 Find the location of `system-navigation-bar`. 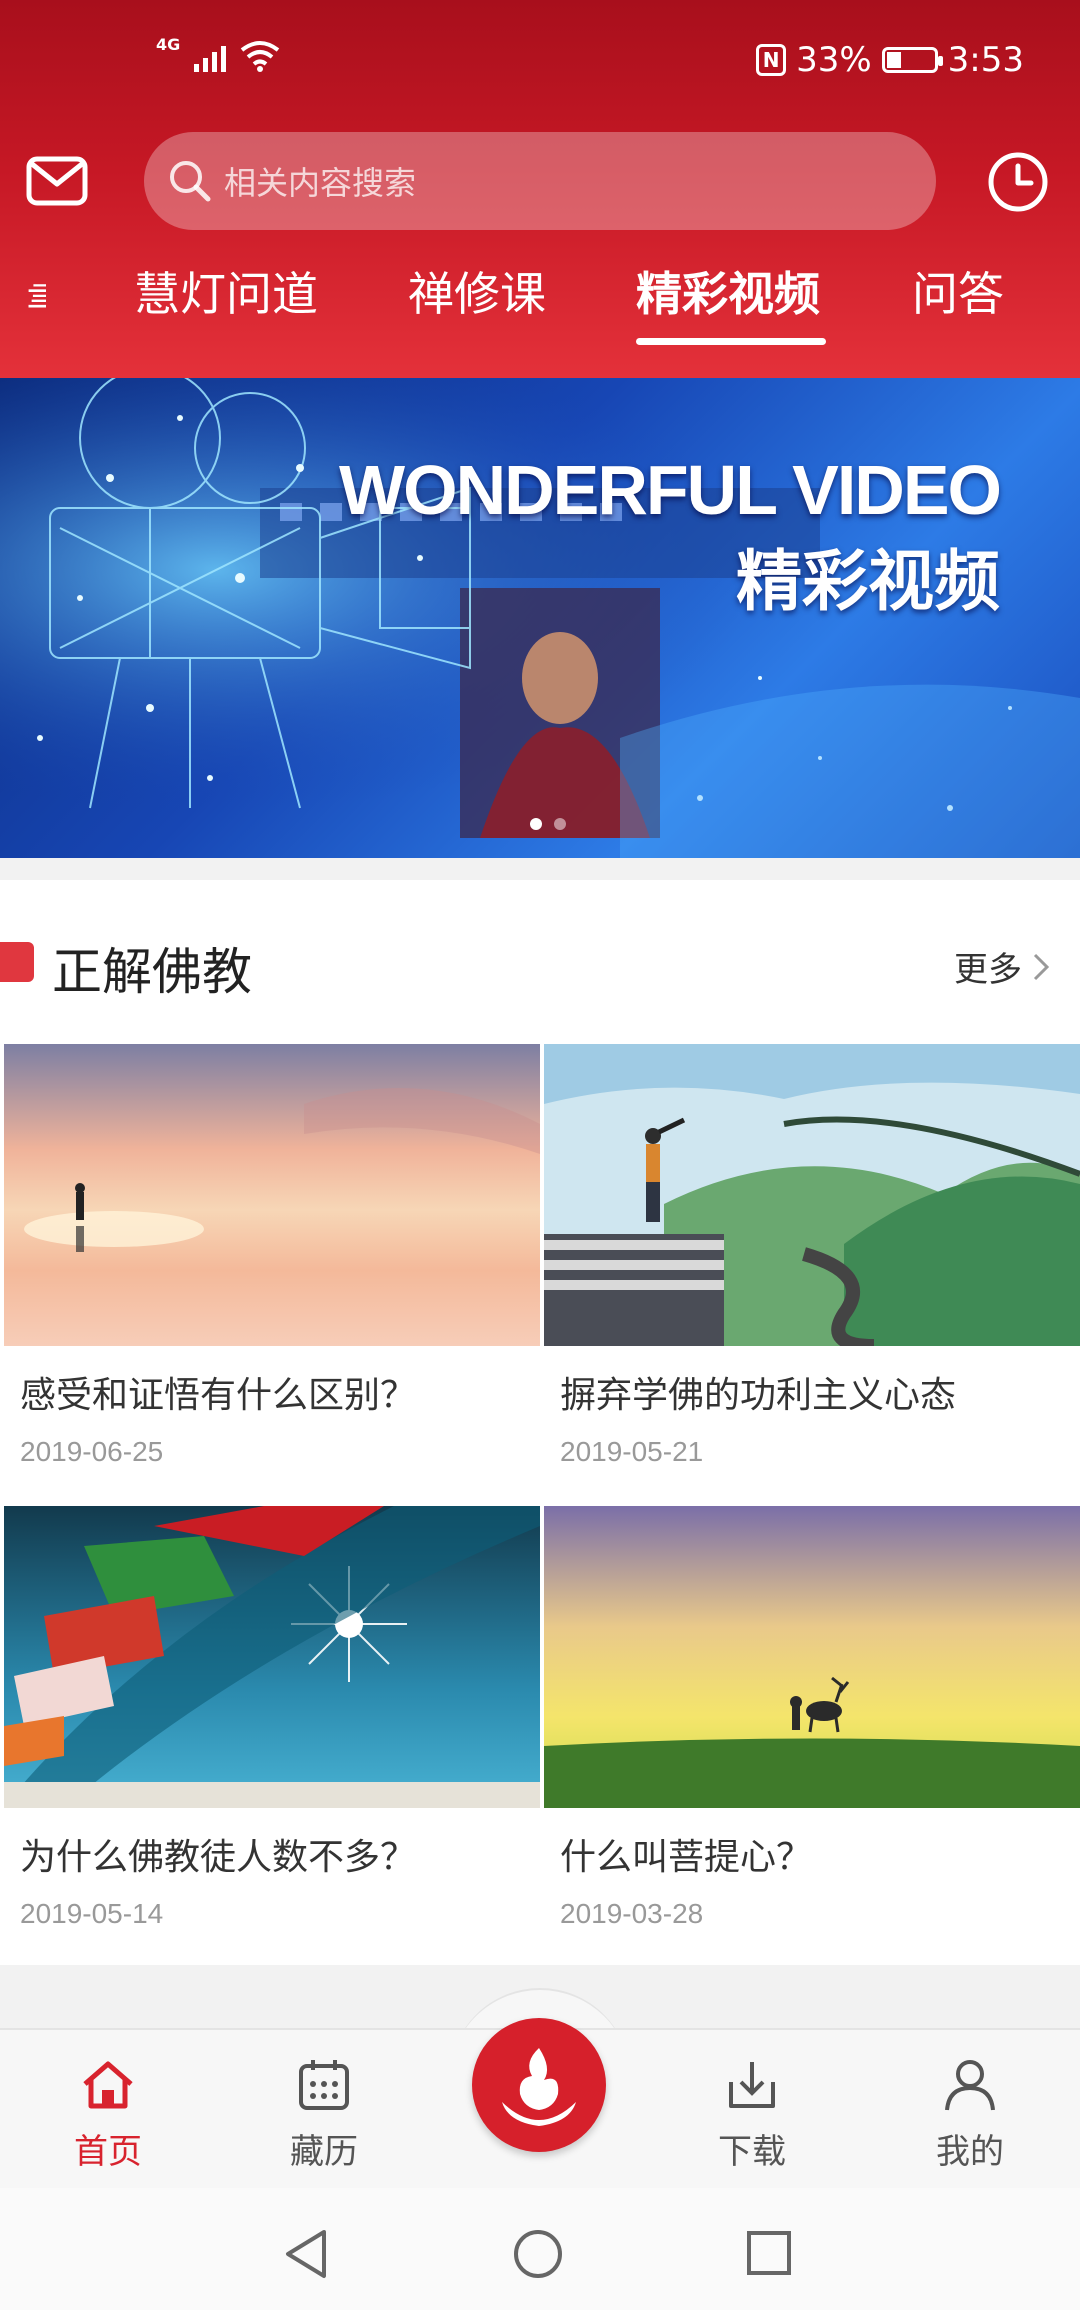

system-navigation-bar is located at coordinates (540, 2249).